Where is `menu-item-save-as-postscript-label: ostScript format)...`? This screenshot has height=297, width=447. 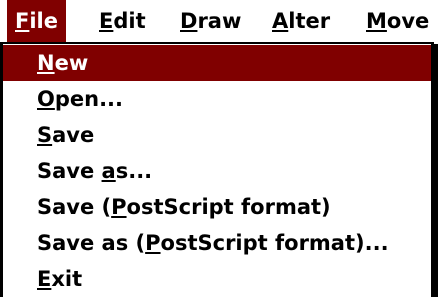
menu-item-save-as-postscript-label: ostScript format)... is located at coordinates (274, 243).